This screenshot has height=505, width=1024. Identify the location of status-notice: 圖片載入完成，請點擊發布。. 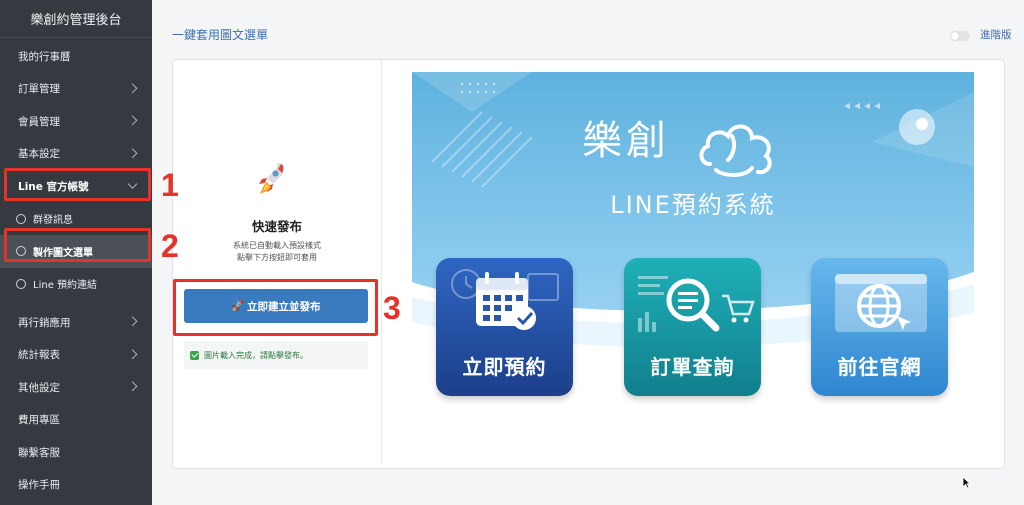
(276, 355).